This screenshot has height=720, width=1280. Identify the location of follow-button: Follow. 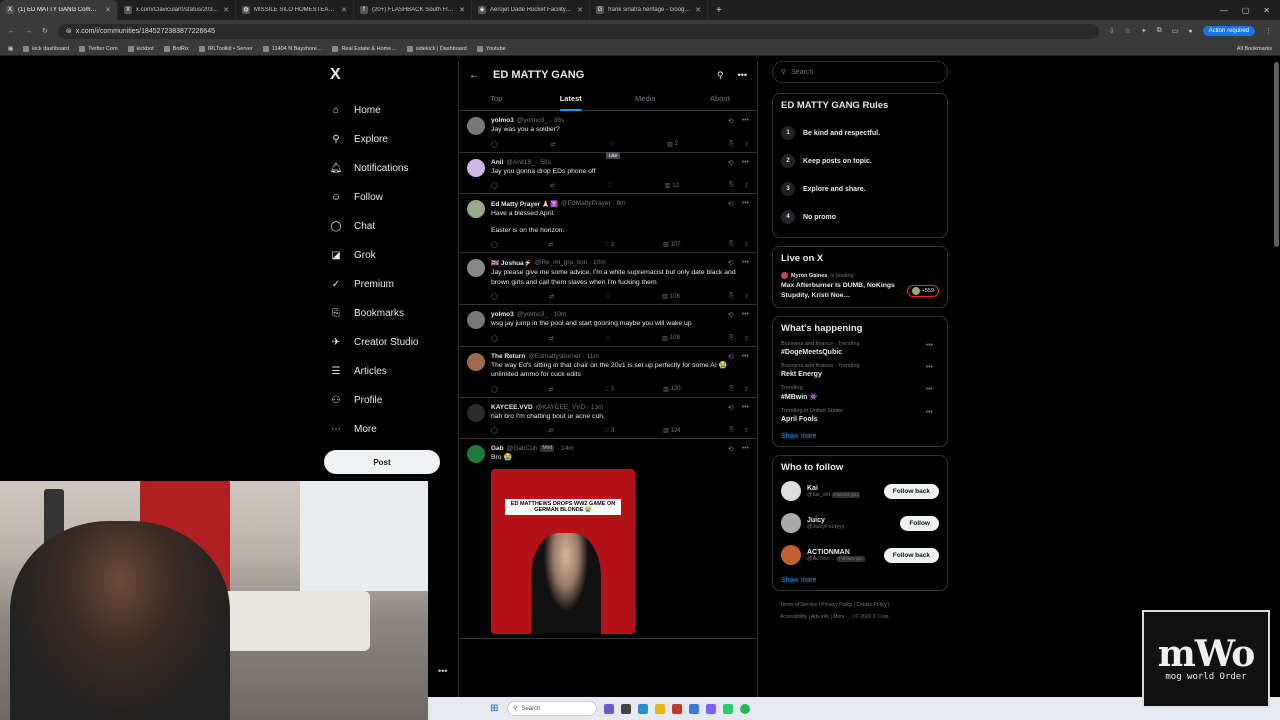
(919, 523).